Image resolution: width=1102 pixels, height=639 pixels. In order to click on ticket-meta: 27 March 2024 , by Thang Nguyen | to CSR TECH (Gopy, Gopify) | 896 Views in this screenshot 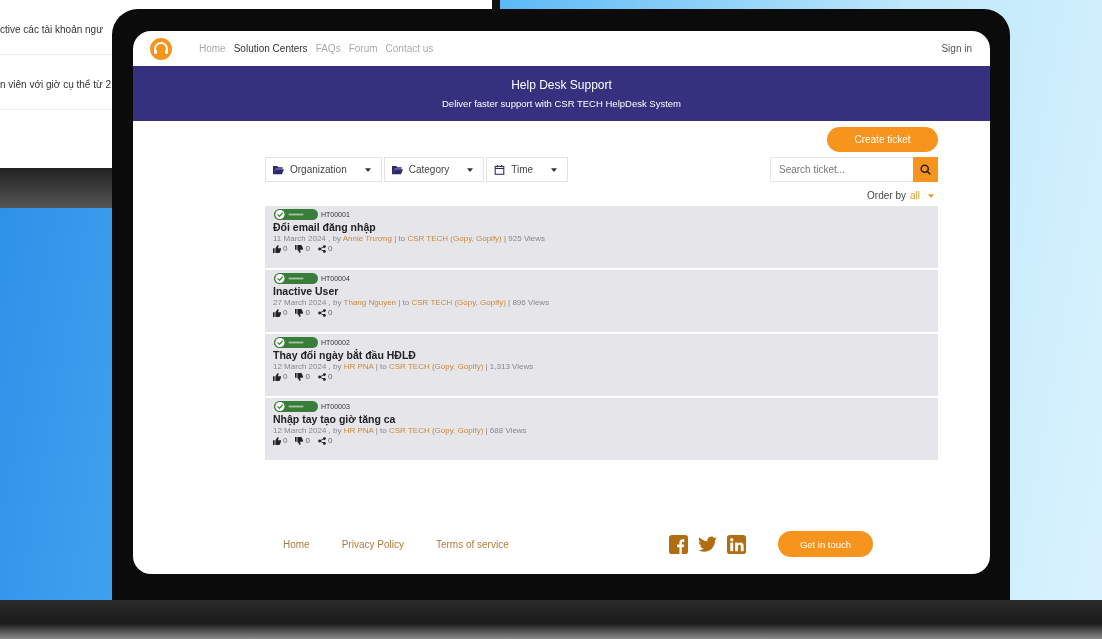, I will do `click(412, 302)`.